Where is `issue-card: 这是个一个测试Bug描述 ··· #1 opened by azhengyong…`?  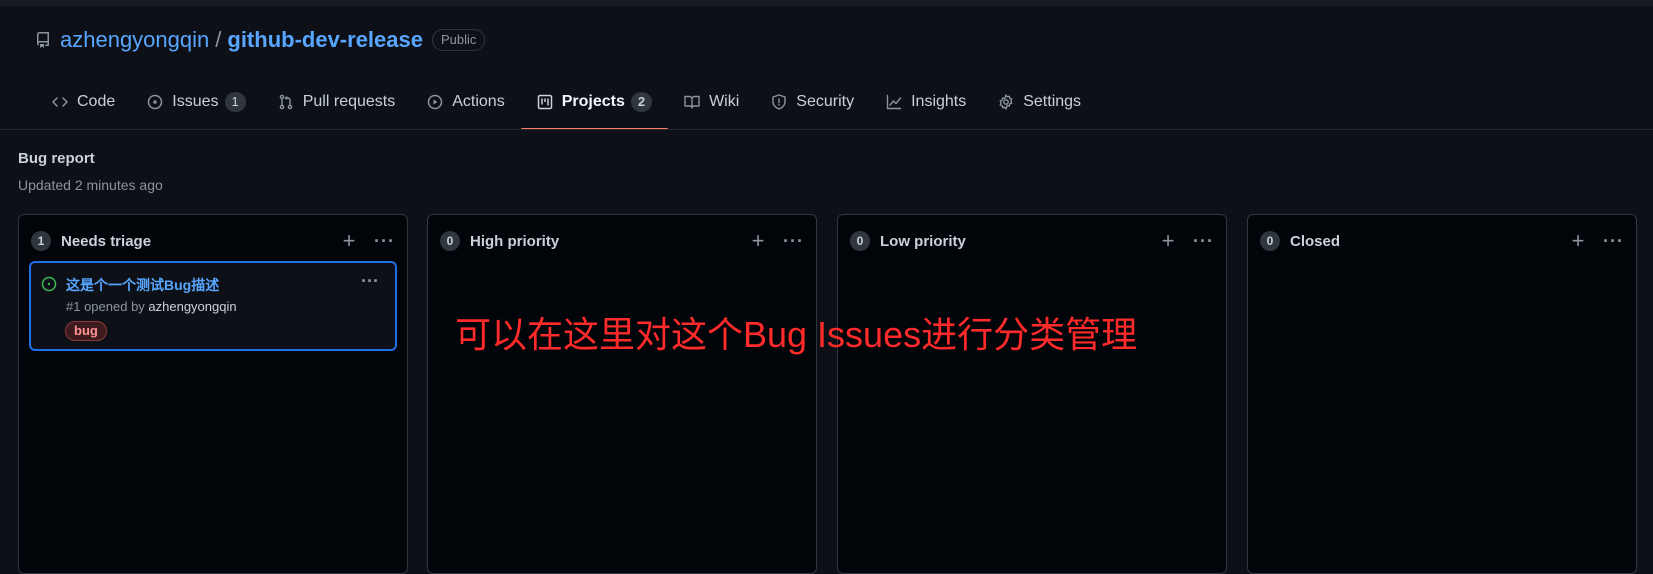 issue-card: 这是个一个测试Bug描述 ··· #1 opened by azhengyong… is located at coordinates (213, 306).